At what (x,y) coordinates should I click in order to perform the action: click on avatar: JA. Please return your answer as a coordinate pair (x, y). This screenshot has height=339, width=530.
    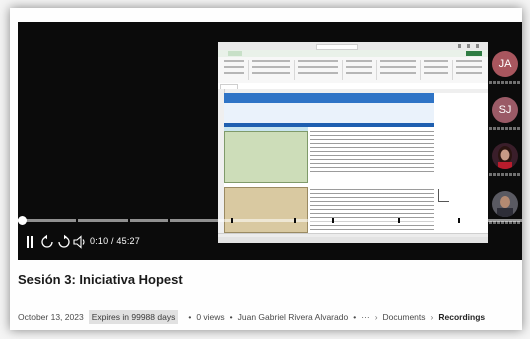
    Looking at the image, I should click on (505, 64).